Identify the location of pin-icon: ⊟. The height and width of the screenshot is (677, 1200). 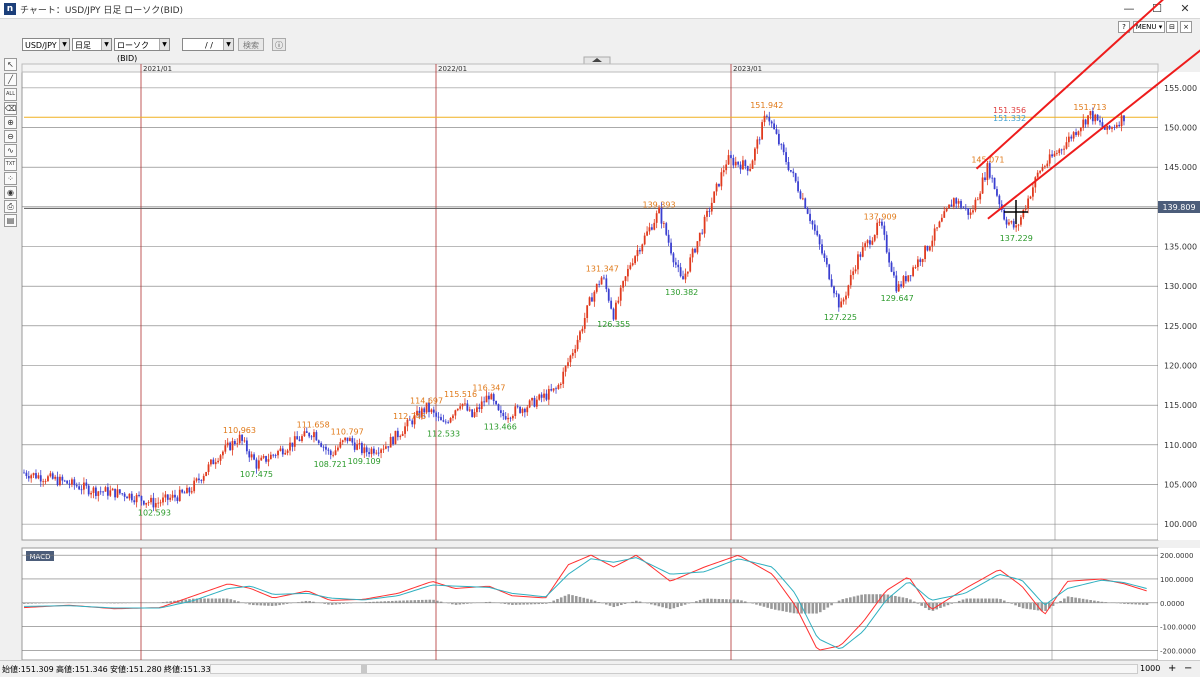
(1172, 27).